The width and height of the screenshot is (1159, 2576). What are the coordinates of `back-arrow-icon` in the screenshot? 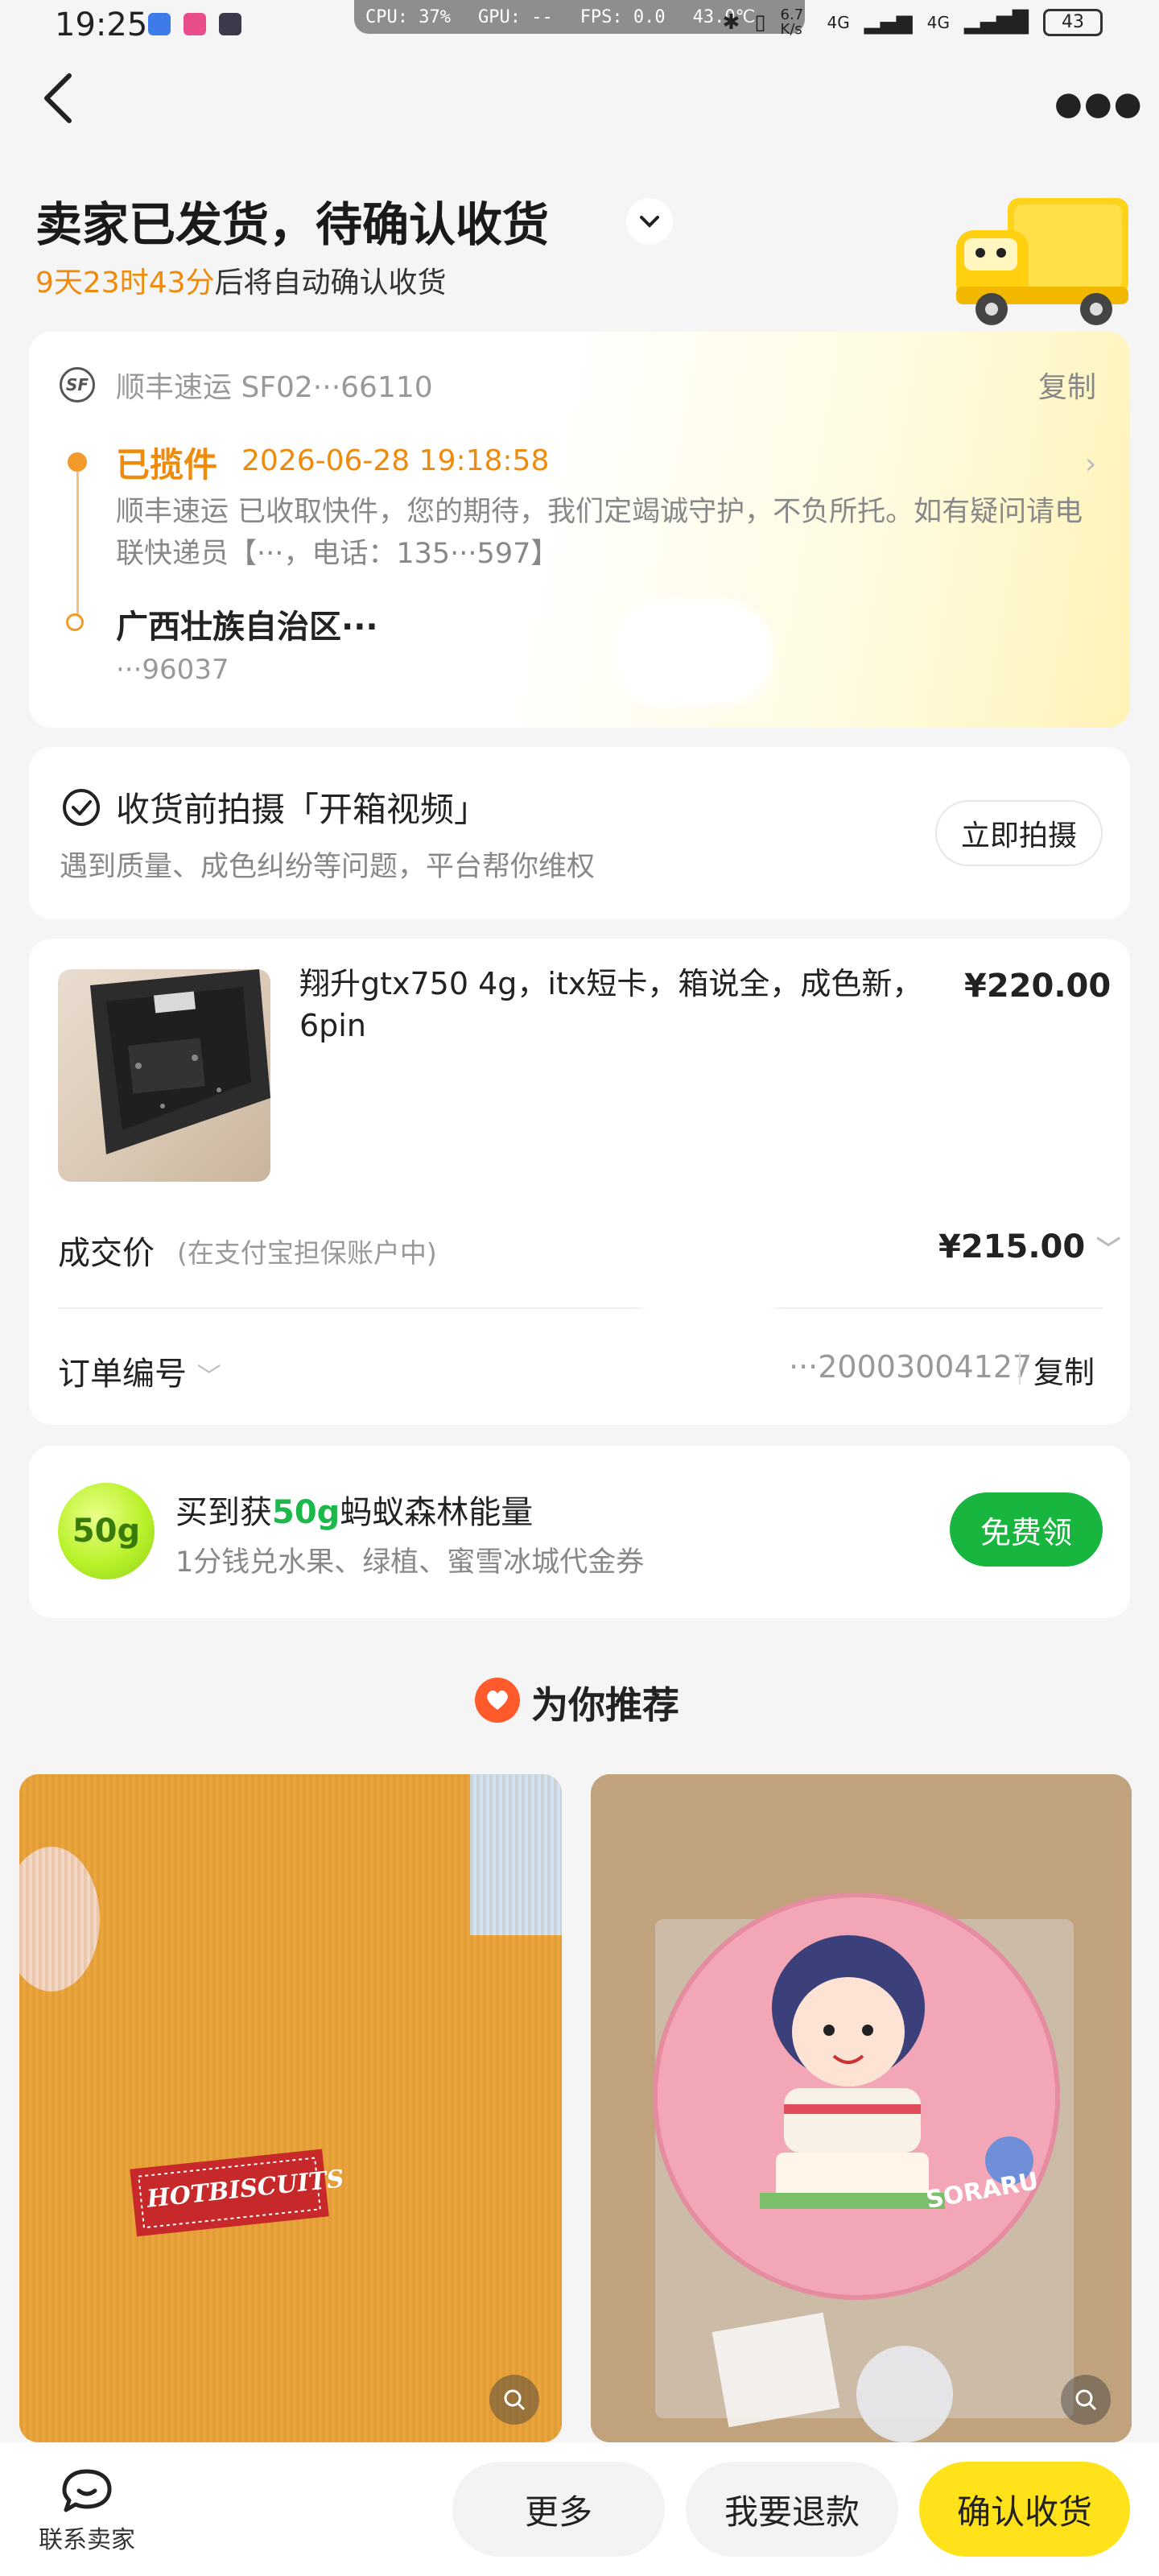 It's located at (58, 98).